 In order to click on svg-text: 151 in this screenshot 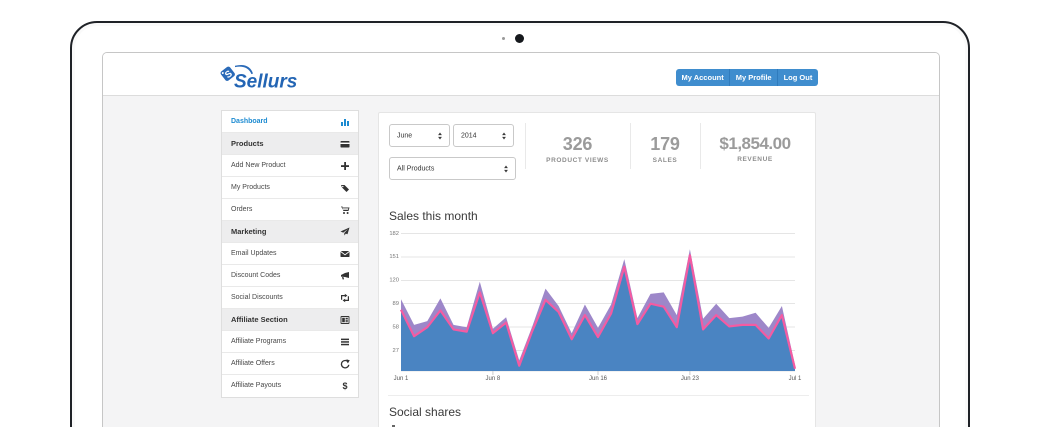, I will do `click(394, 257)`.